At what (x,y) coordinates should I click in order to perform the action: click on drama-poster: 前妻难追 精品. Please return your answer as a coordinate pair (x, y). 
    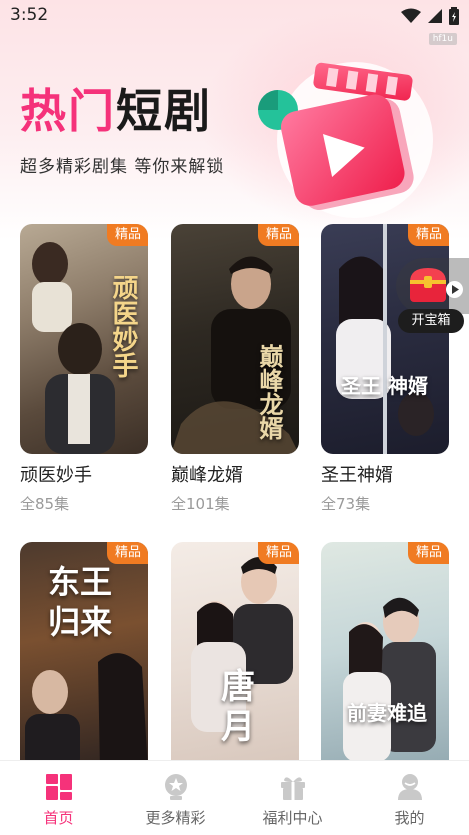
    Looking at the image, I should click on (385, 657).